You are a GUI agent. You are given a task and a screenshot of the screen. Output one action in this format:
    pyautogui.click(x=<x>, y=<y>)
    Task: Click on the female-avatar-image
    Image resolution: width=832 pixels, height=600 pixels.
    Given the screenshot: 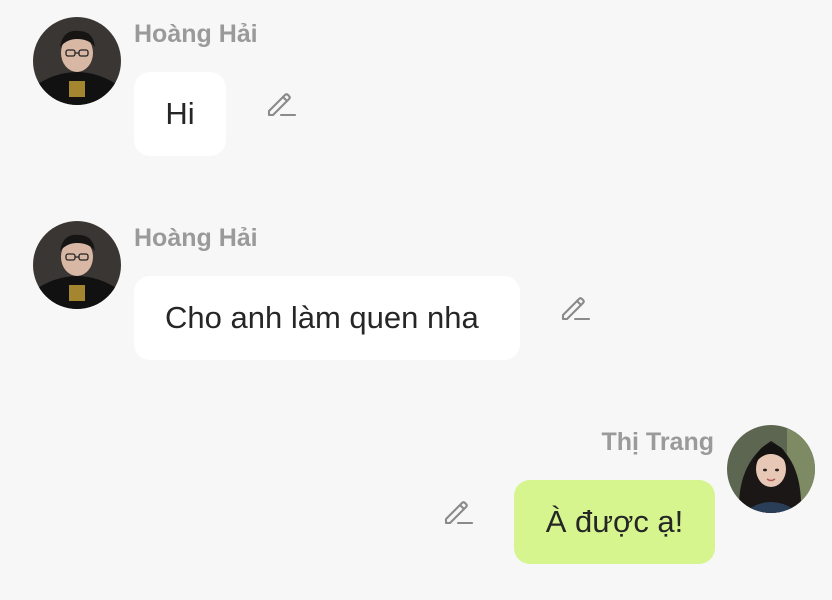 What is the action you would take?
    pyautogui.click(x=771, y=469)
    